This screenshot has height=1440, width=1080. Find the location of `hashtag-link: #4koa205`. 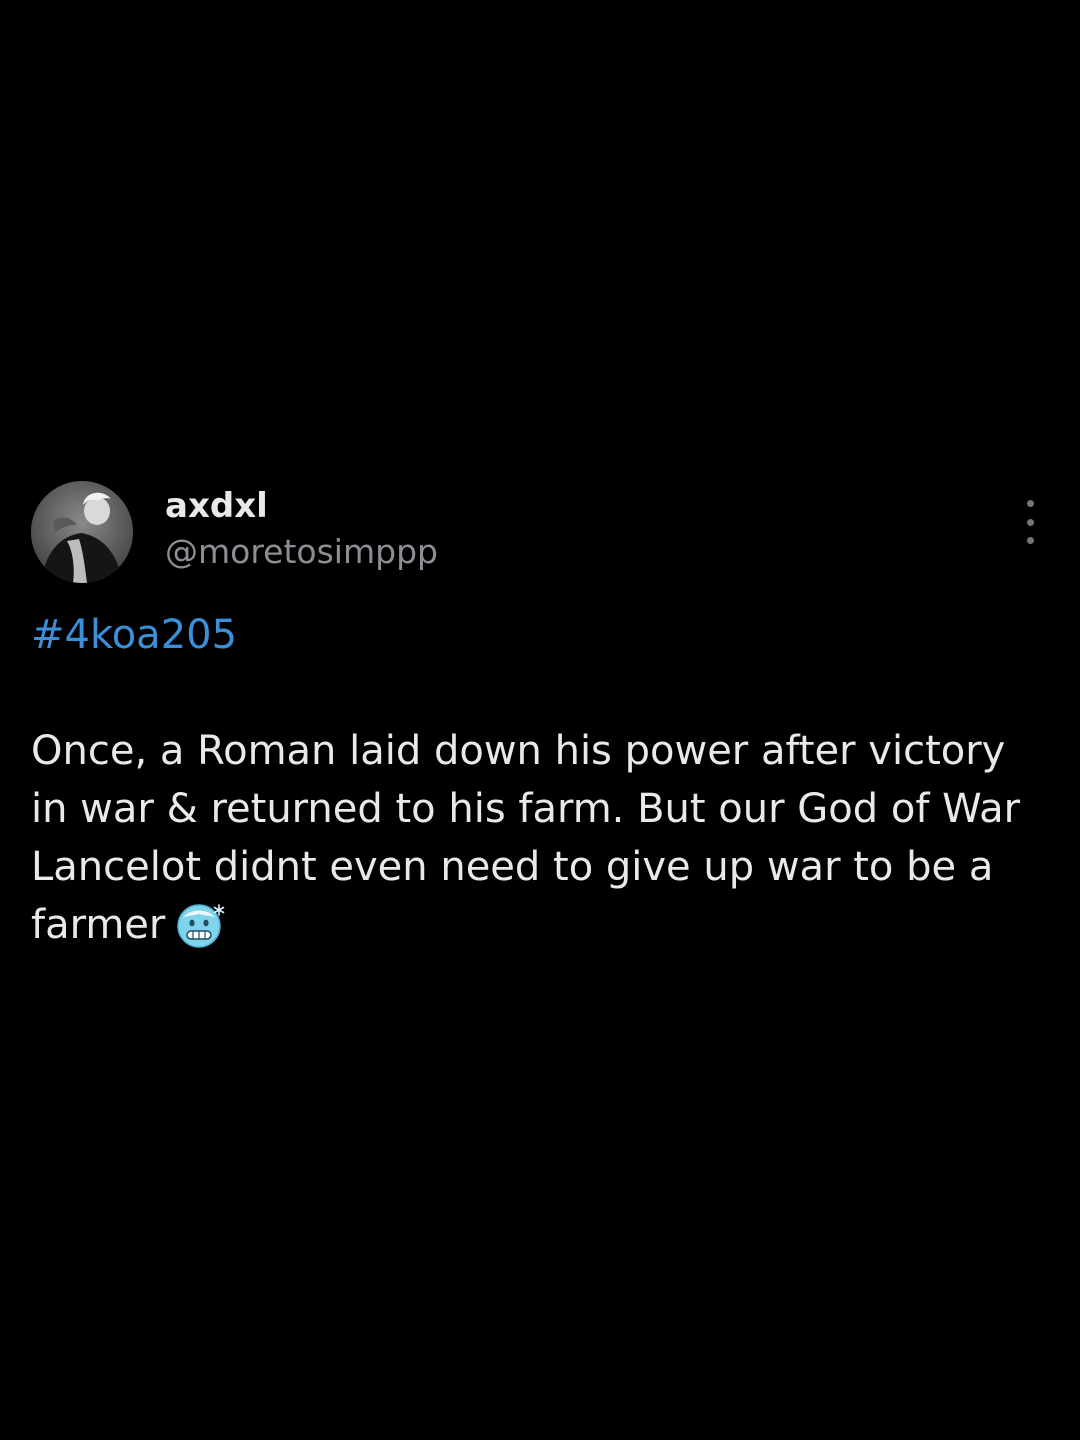

hashtag-link: #4koa205 is located at coordinates (134, 635).